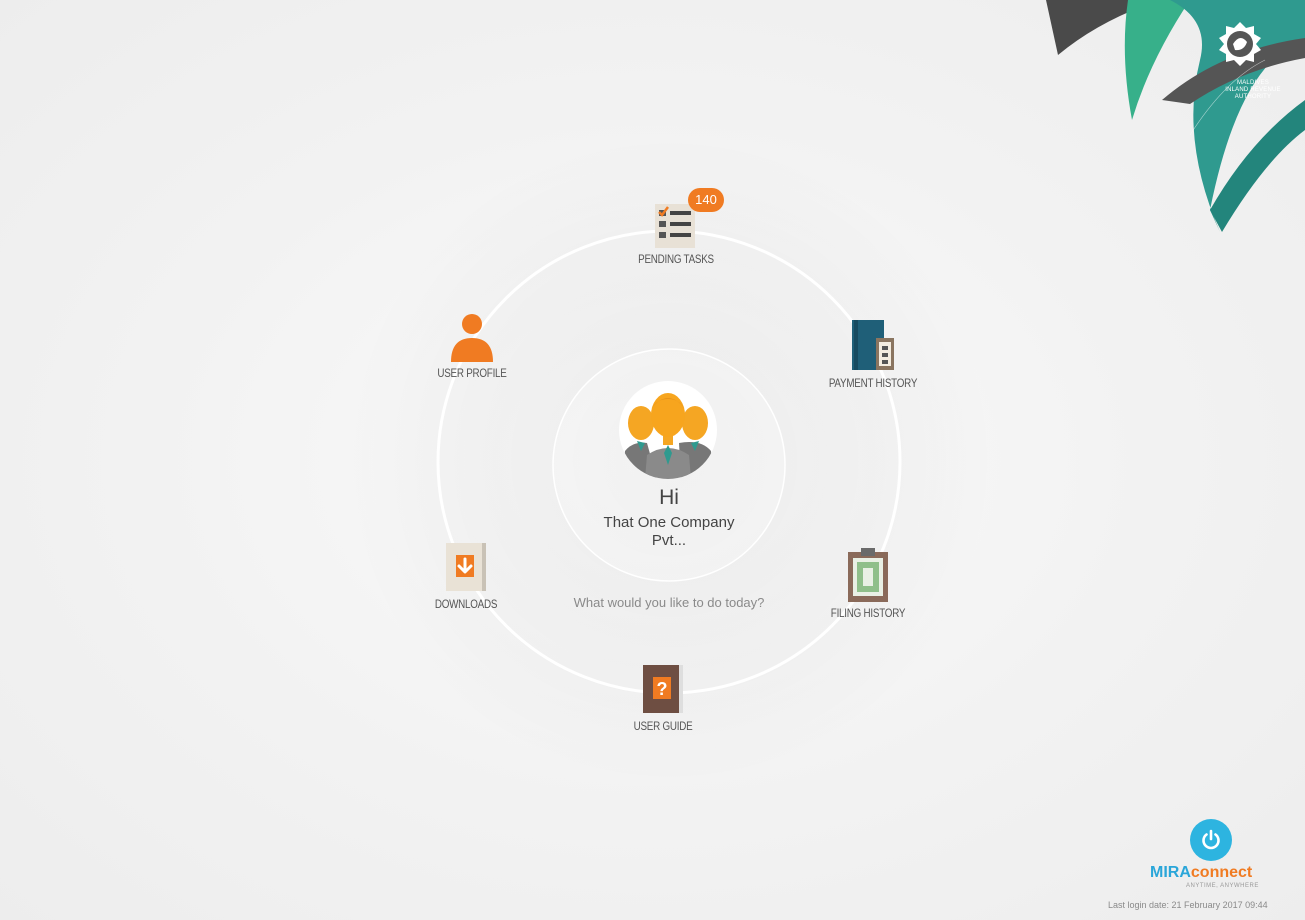 The width and height of the screenshot is (1305, 920). I want to click on checklist-icon, so click(675, 226).